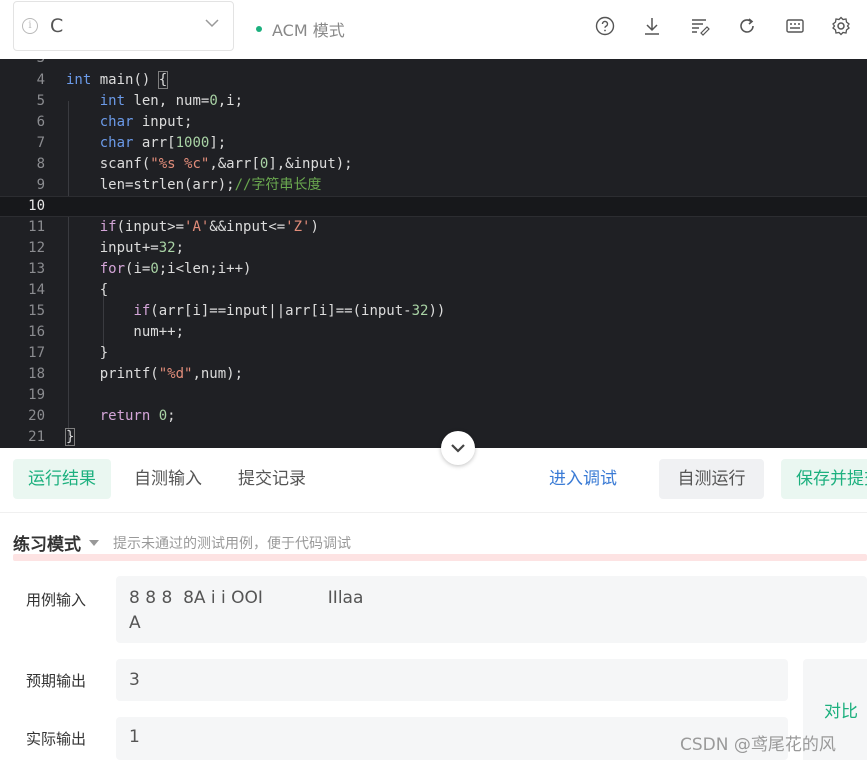 This screenshot has width=867, height=760. I want to click on format-icon, so click(700, 26).